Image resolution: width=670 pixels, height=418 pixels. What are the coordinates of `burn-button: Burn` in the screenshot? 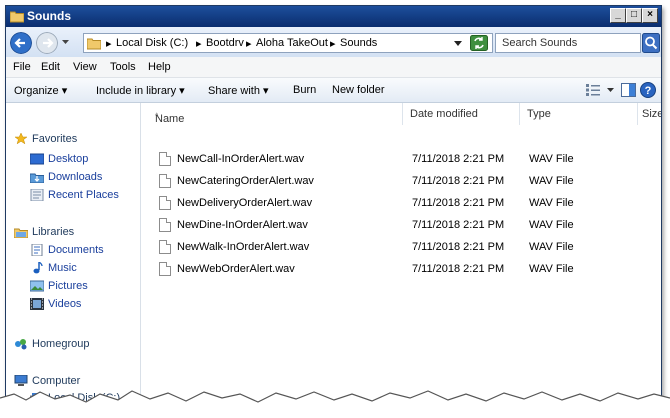 It's located at (304, 90).